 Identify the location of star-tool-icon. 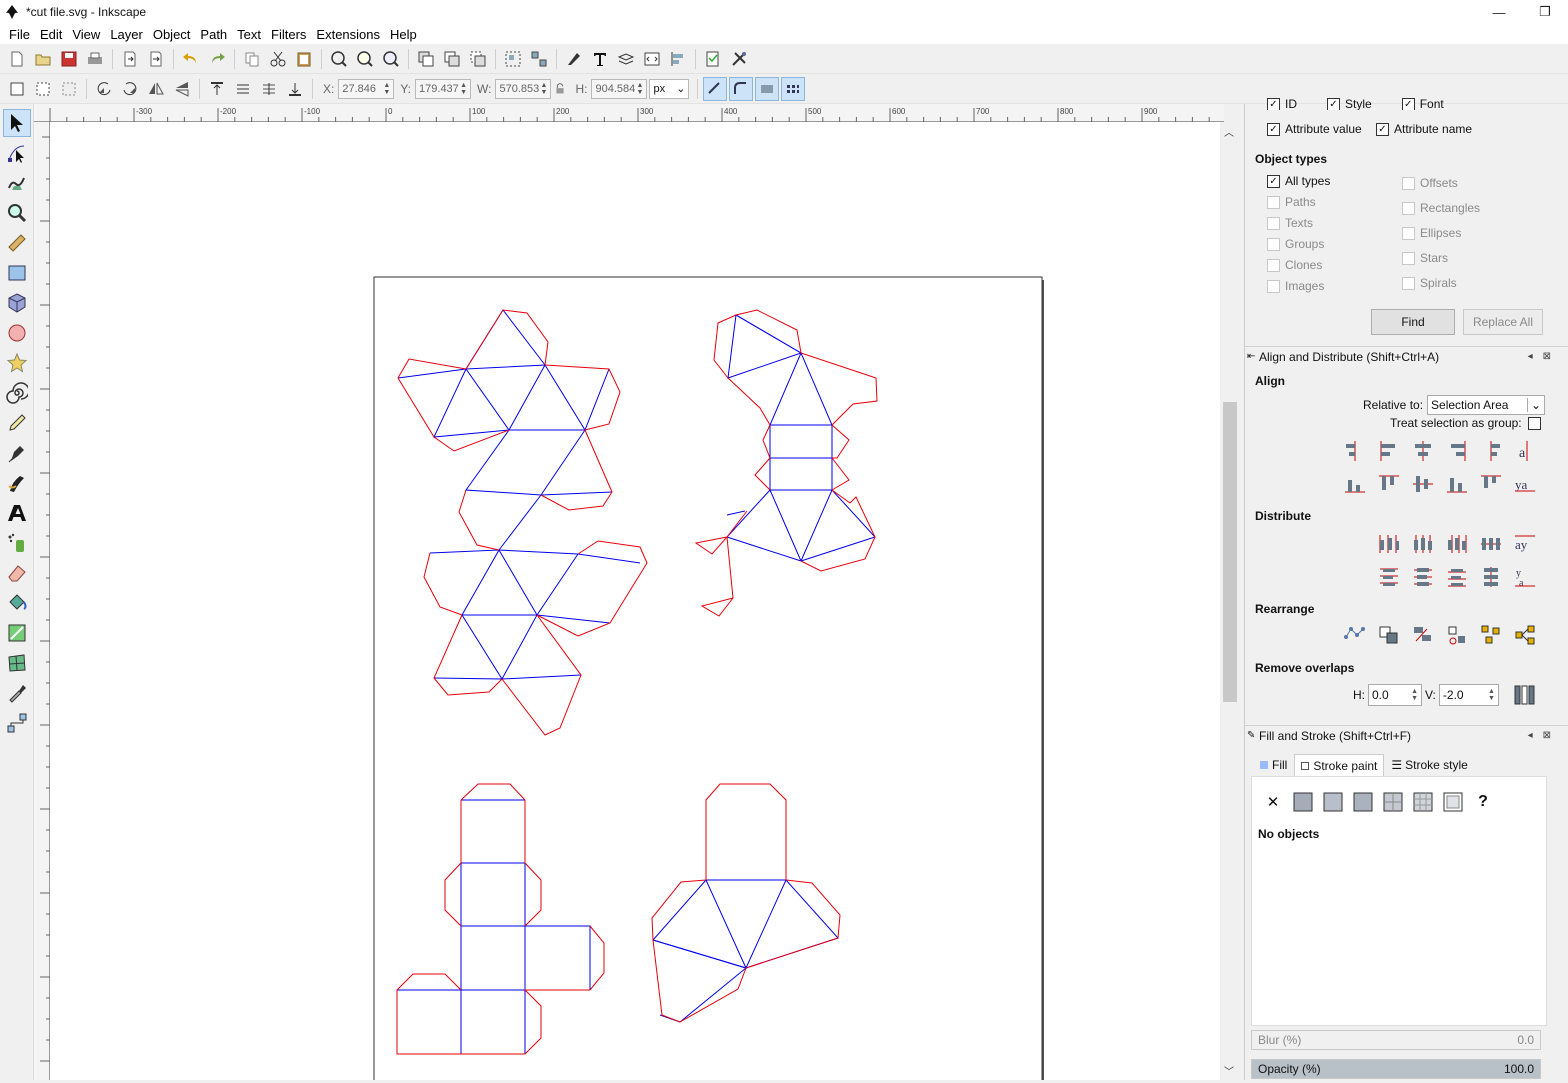
(17, 363).